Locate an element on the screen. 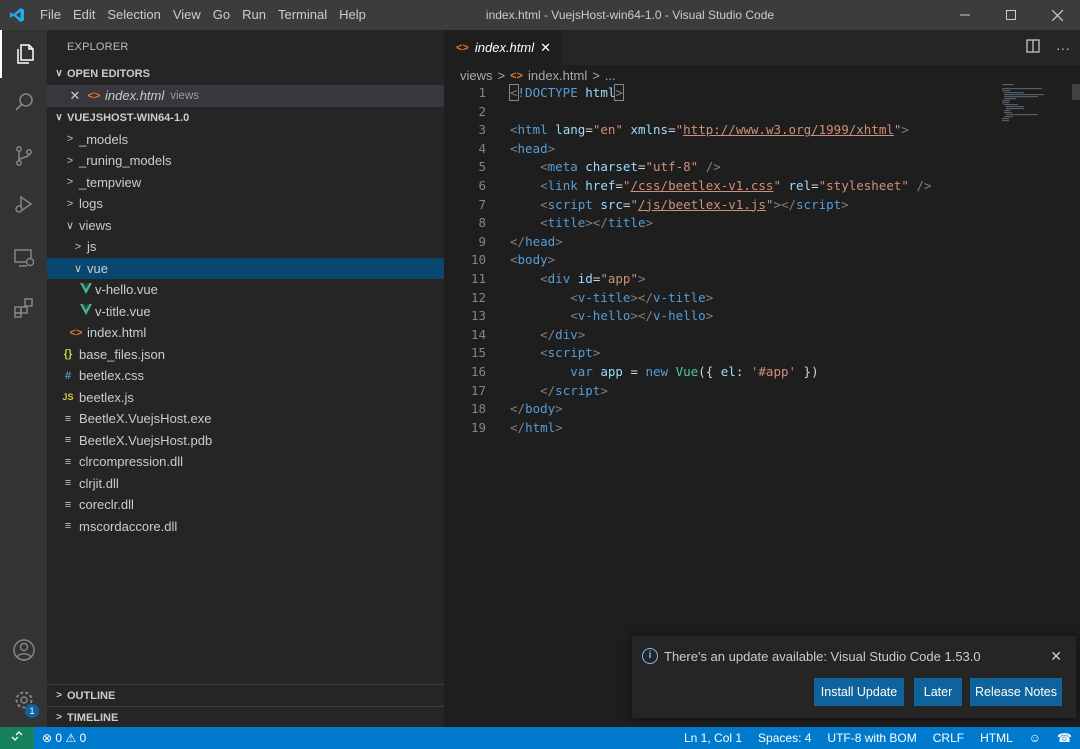  warning-count: 0 is located at coordinates (83, 738).